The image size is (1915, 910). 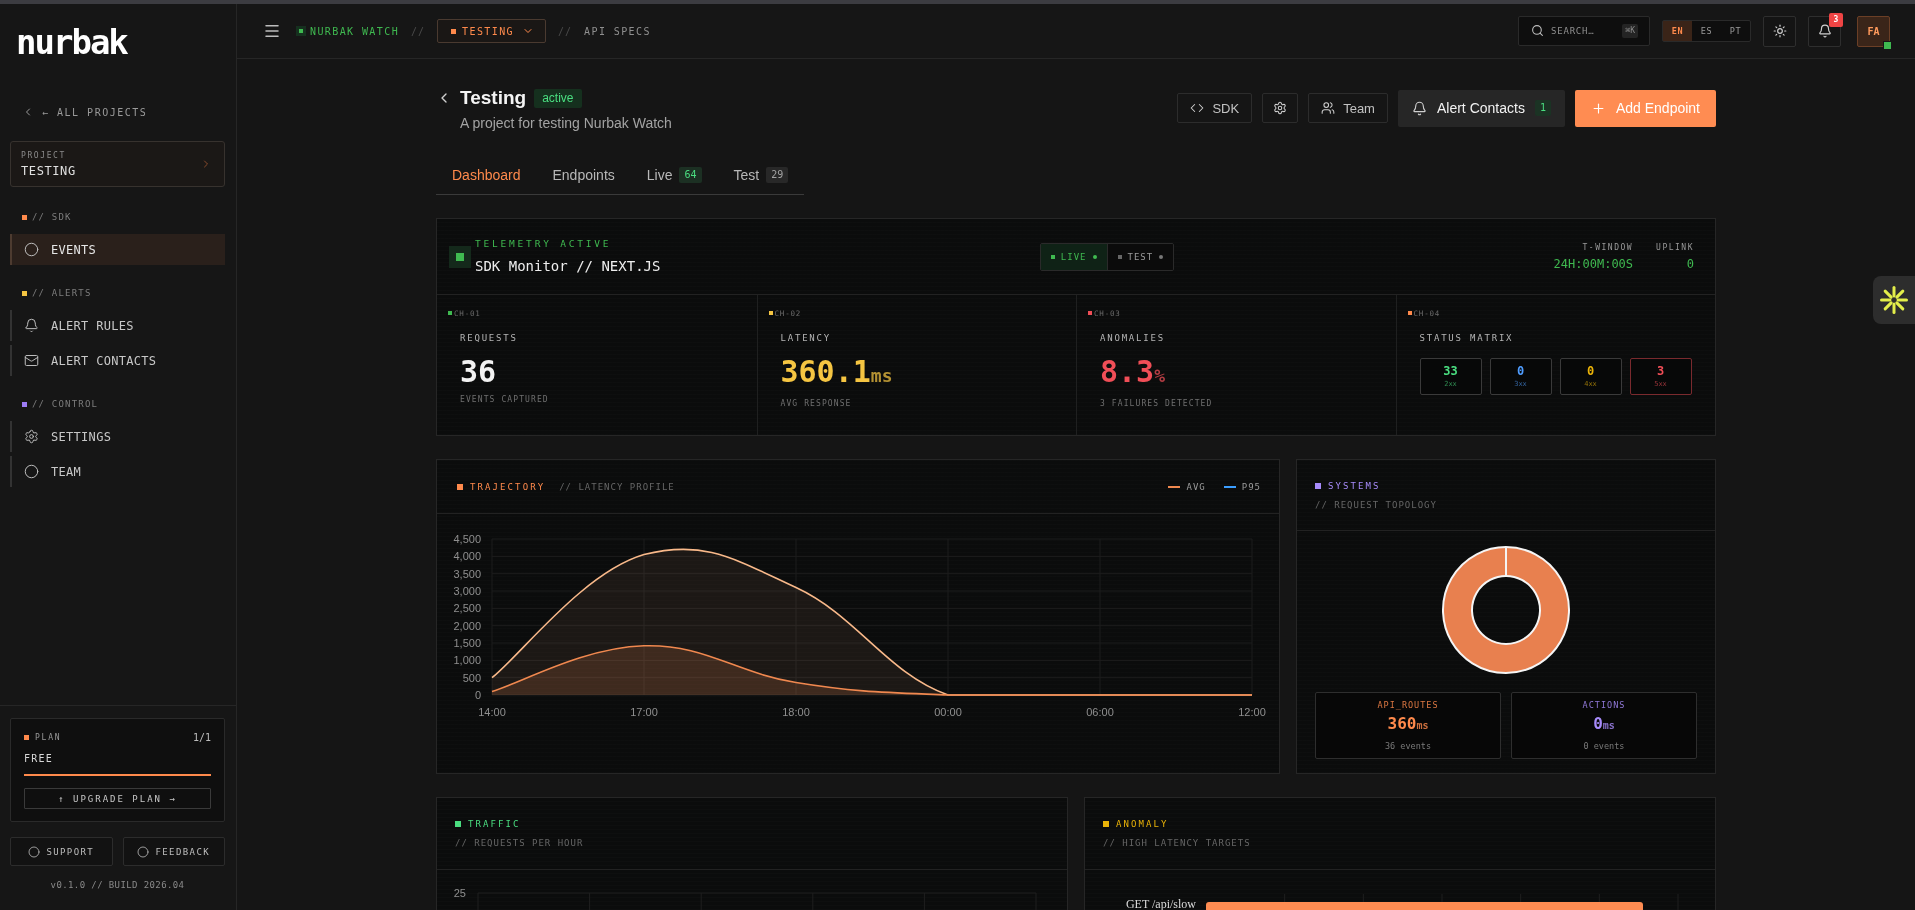 I want to click on summary-caption: 36 events, so click(x=1408, y=746).